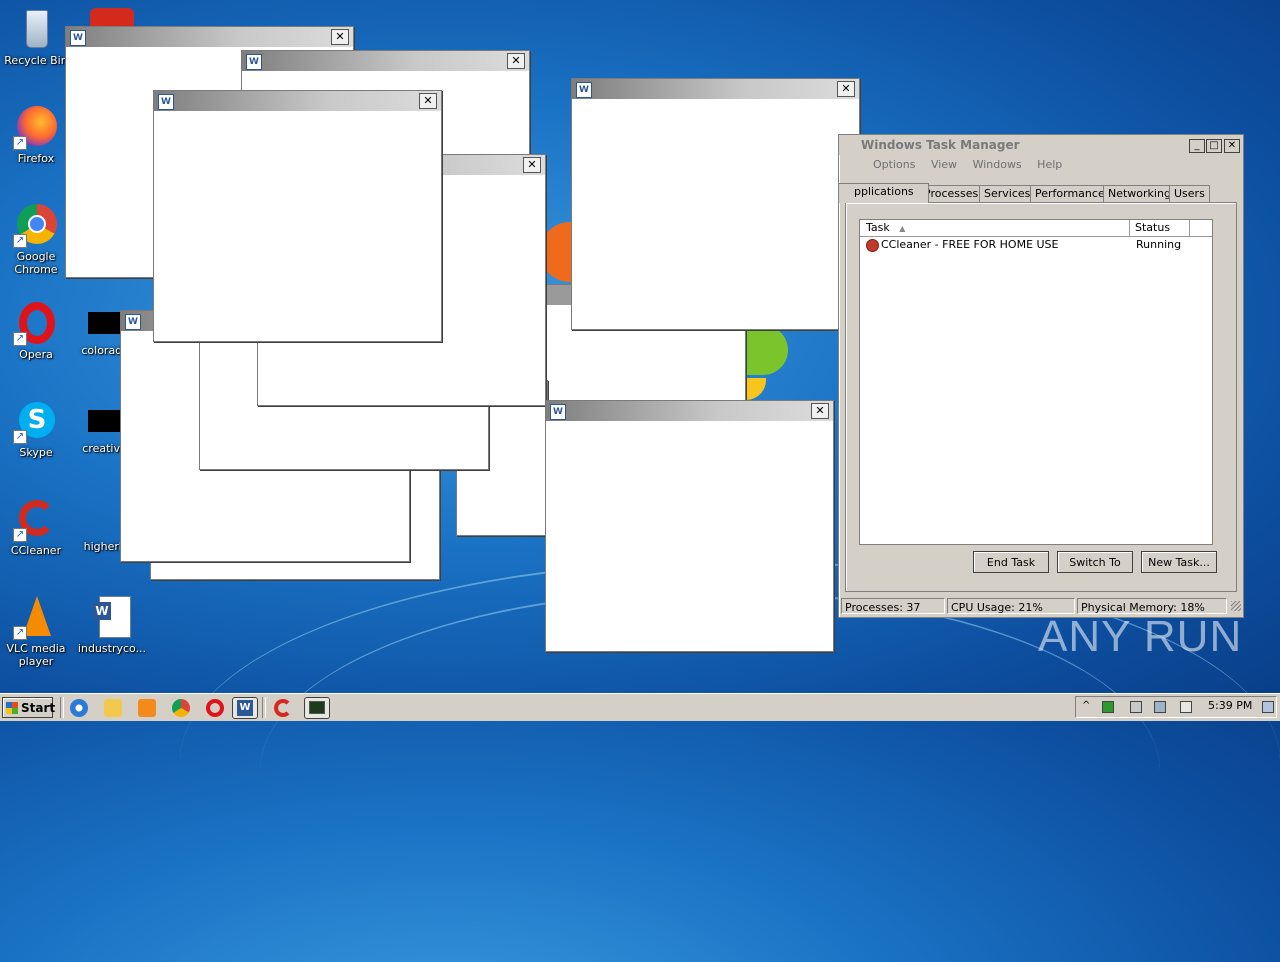  What do you see at coordinates (36, 263) in the screenshot?
I see `desktop-icon-label: Google Chrome` at bounding box center [36, 263].